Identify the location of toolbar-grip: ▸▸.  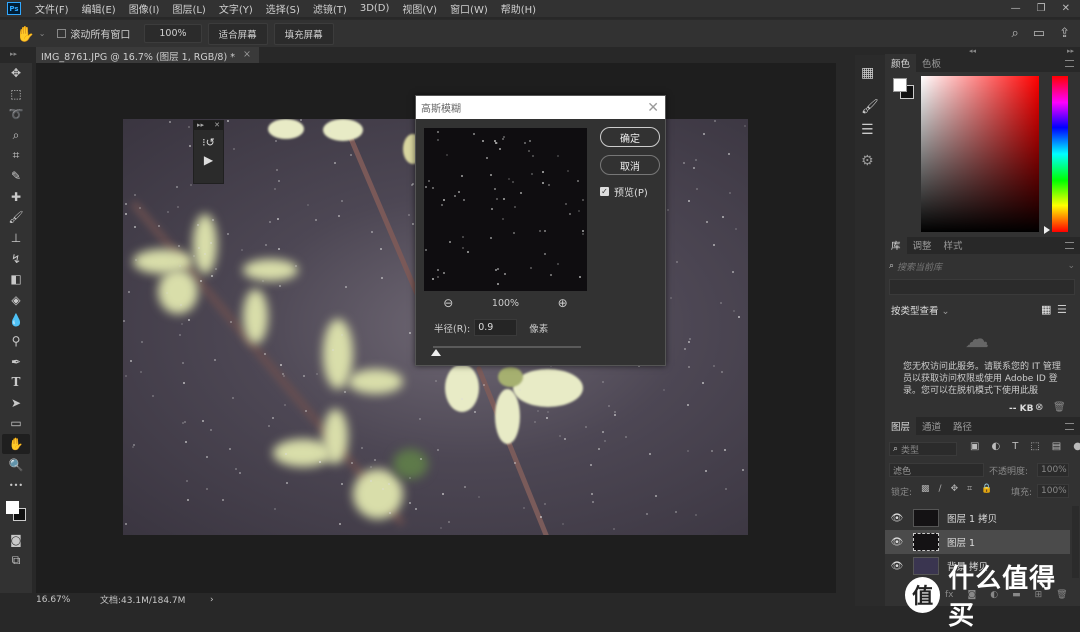
(16, 55).